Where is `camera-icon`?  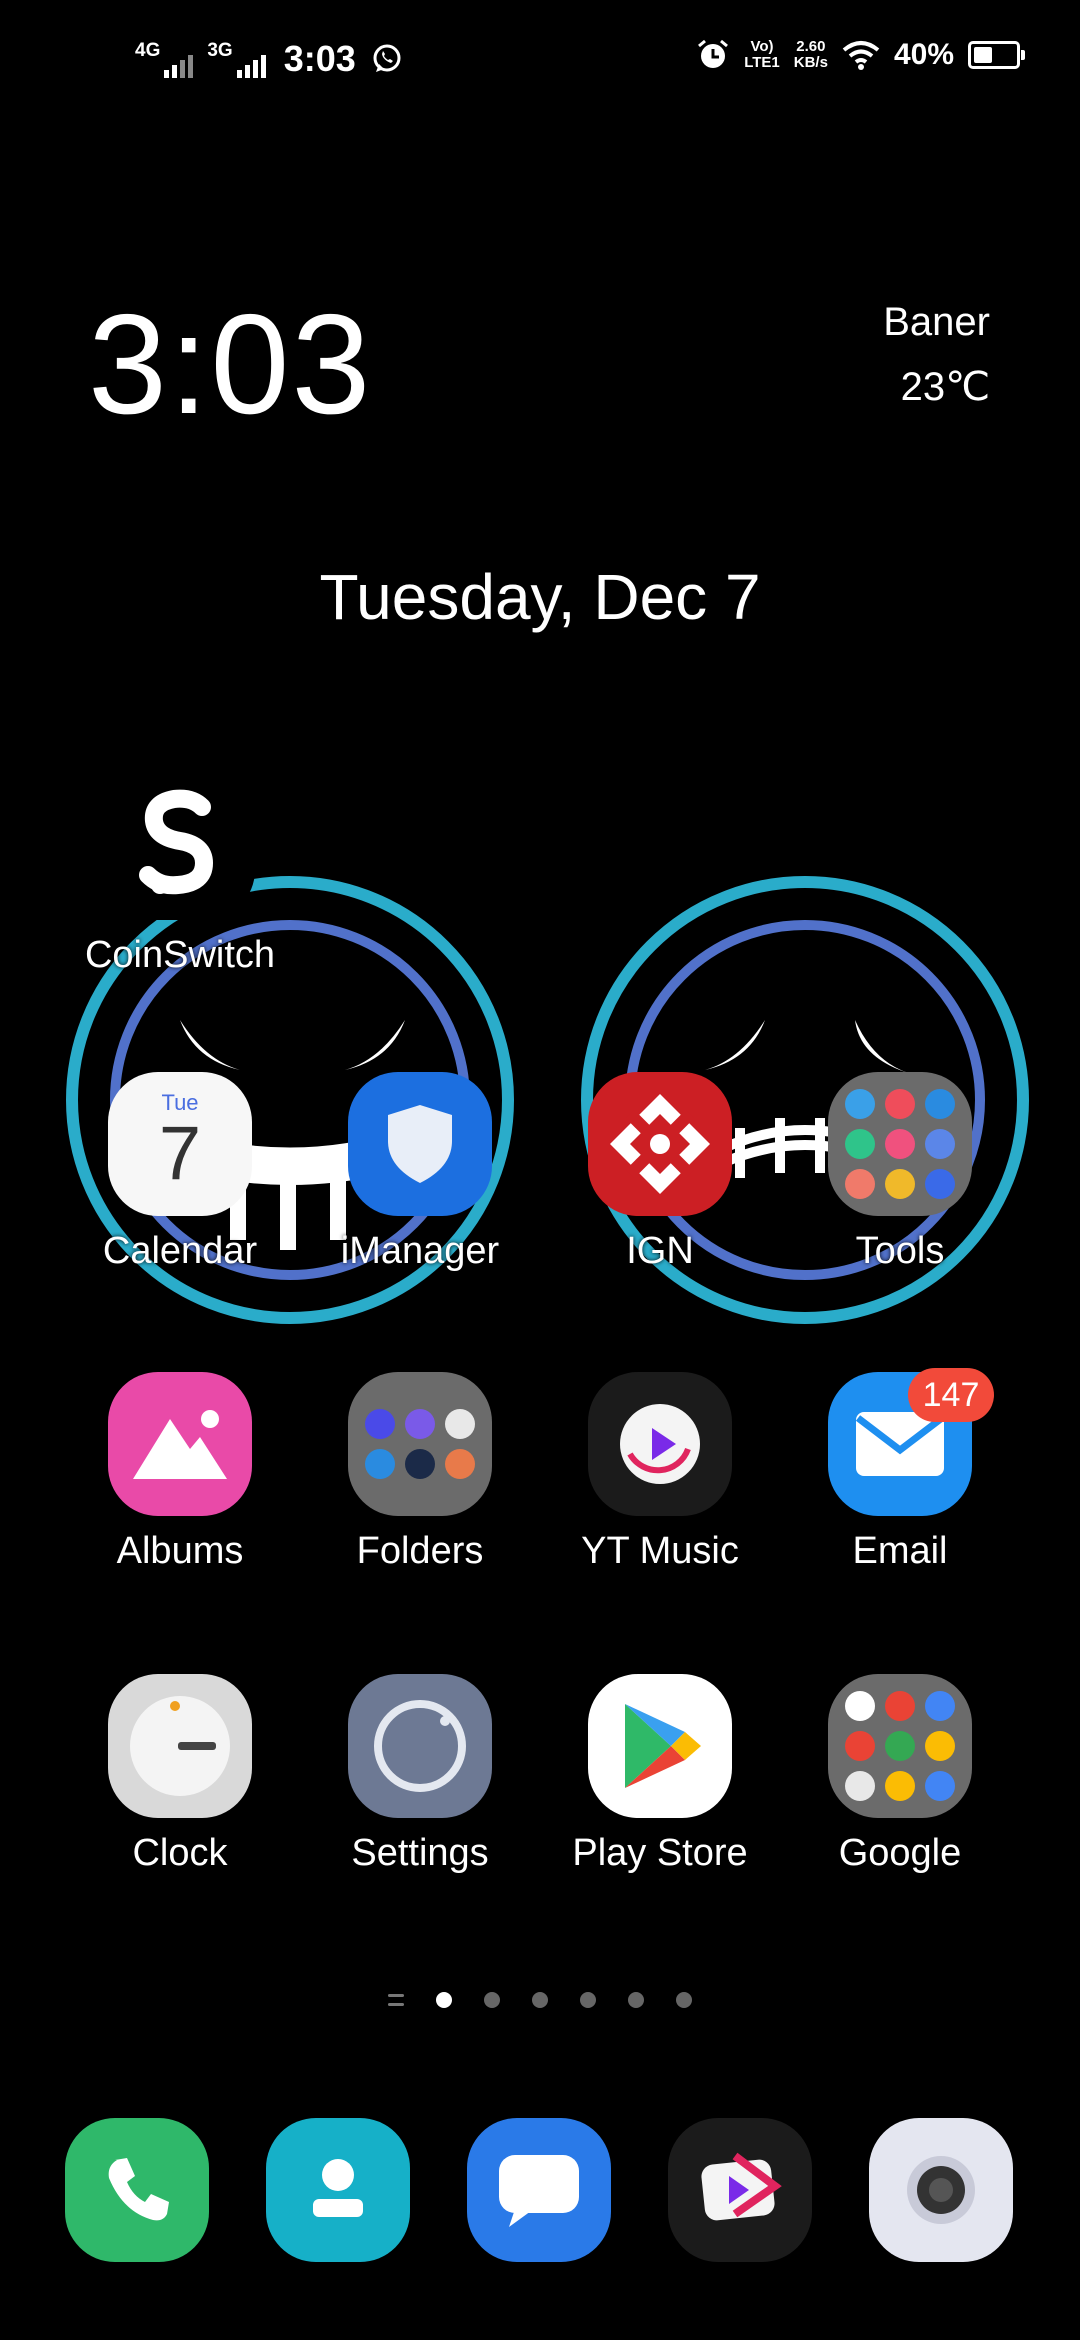
camera-icon is located at coordinates (941, 2190).